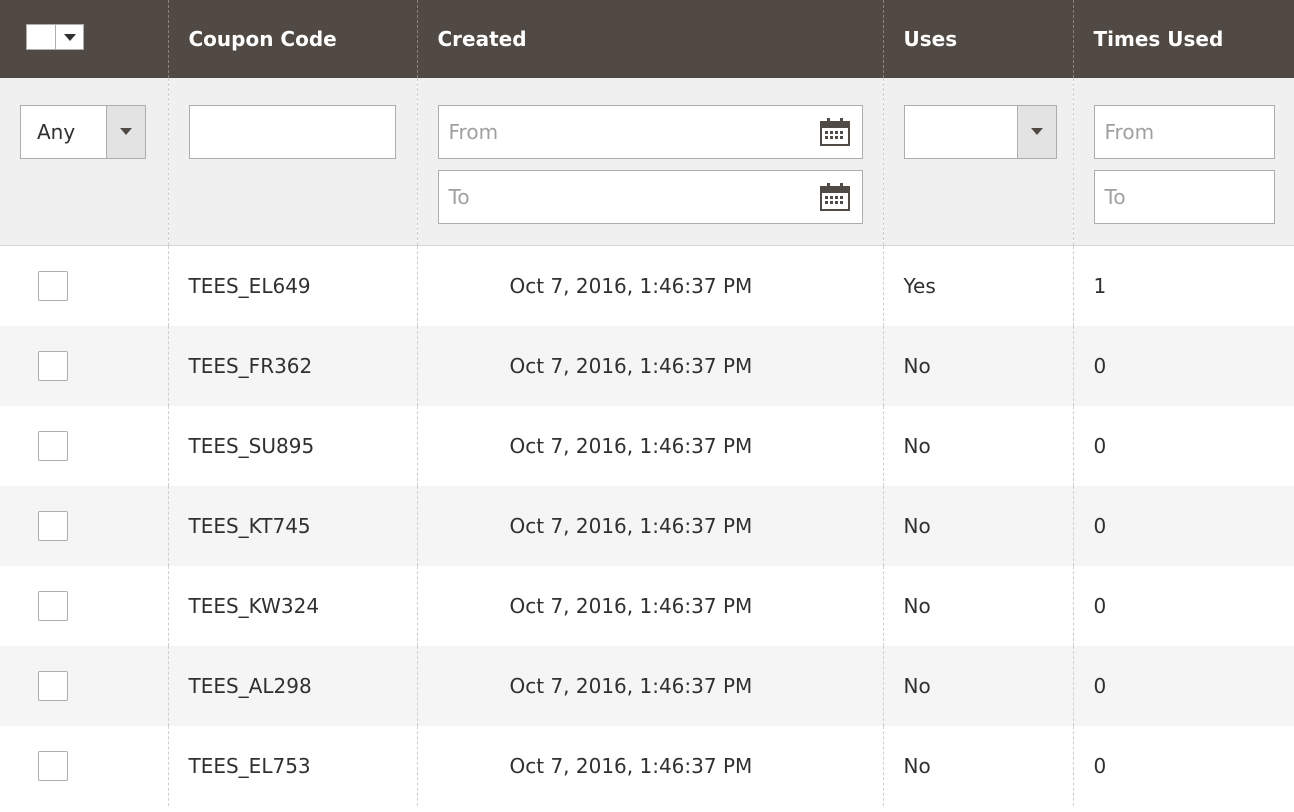  Describe the element at coordinates (292, 525) in the screenshot. I see `coupon-code-cell: TEES_KT745` at that location.